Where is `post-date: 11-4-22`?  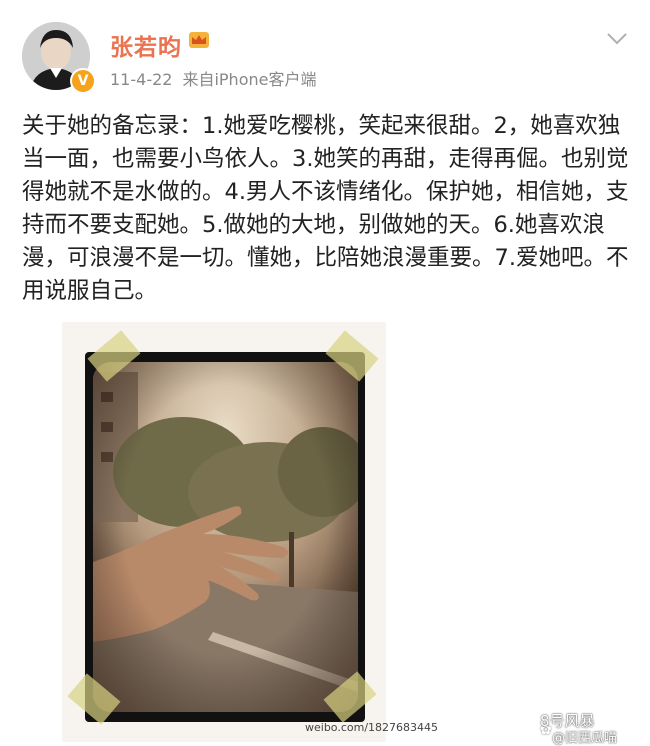 post-date: 11-4-22 is located at coordinates (141, 79).